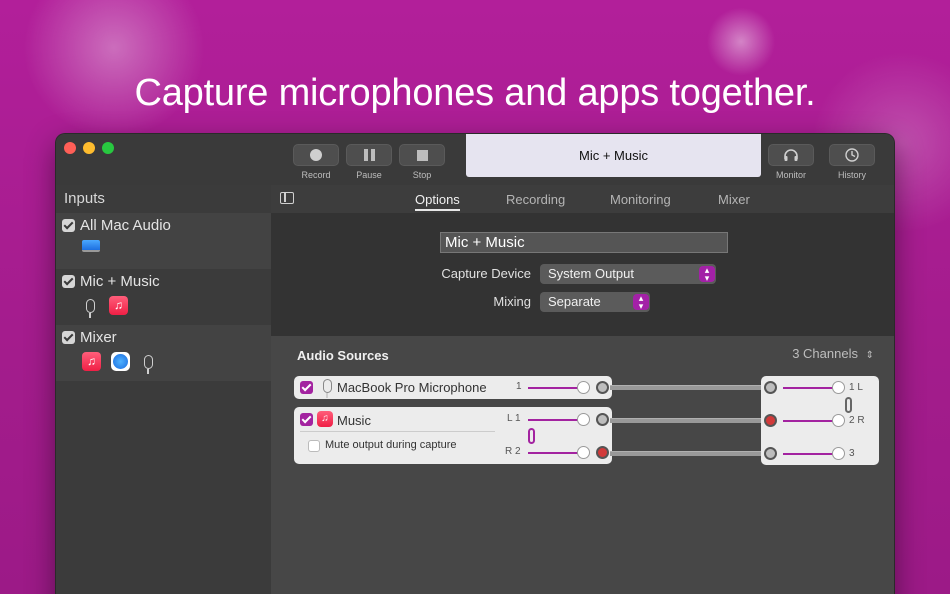  Describe the element at coordinates (68, 337) in the screenshot. I see `mixer-checkbox` at that location.